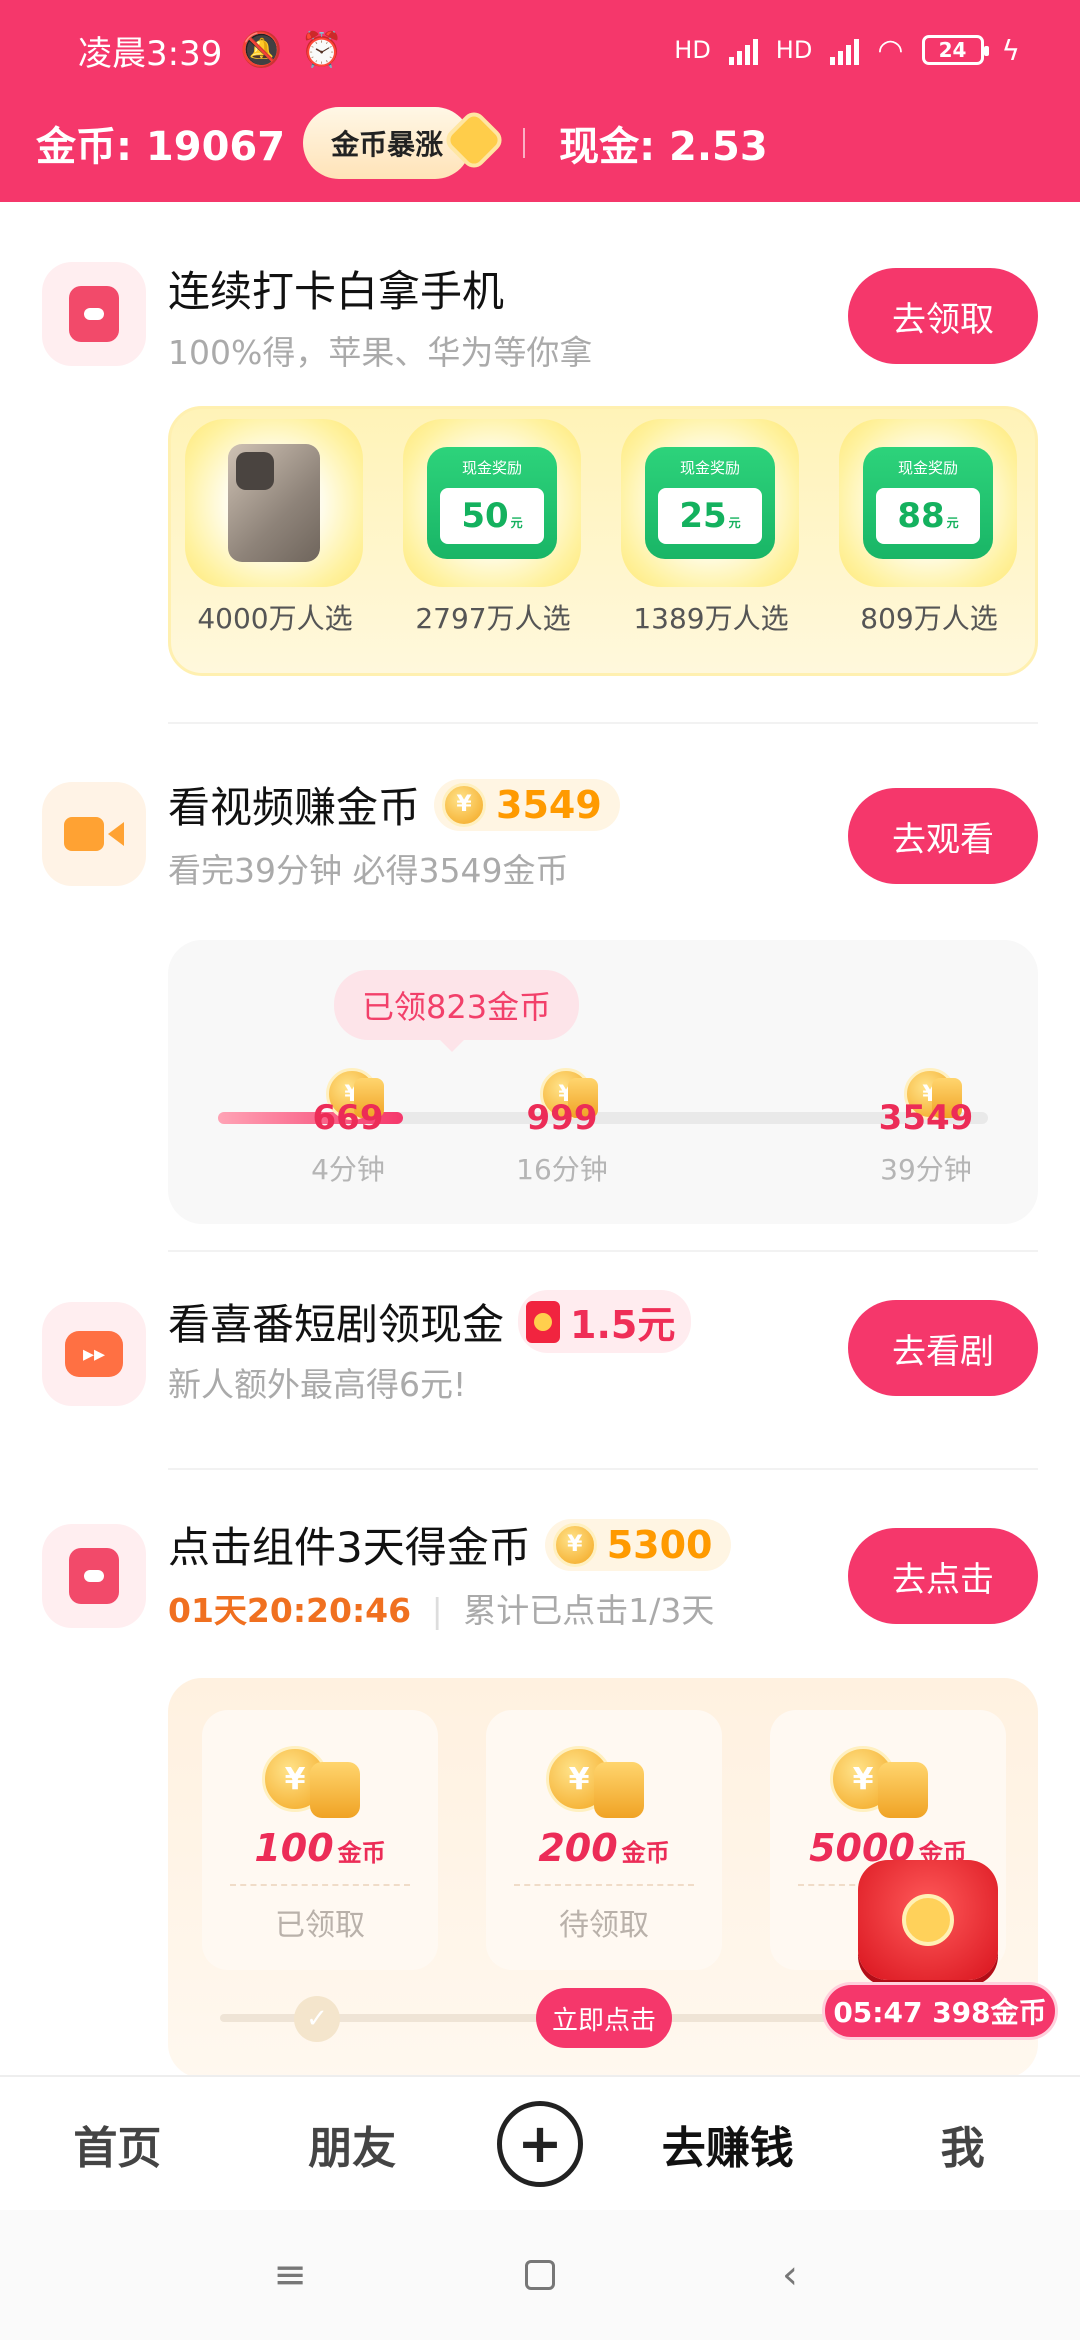 This screenshot has width=1080, height=2340. Describe the element at coordinates (524, 143) in the screenshot. I see `header-divider` at that location.